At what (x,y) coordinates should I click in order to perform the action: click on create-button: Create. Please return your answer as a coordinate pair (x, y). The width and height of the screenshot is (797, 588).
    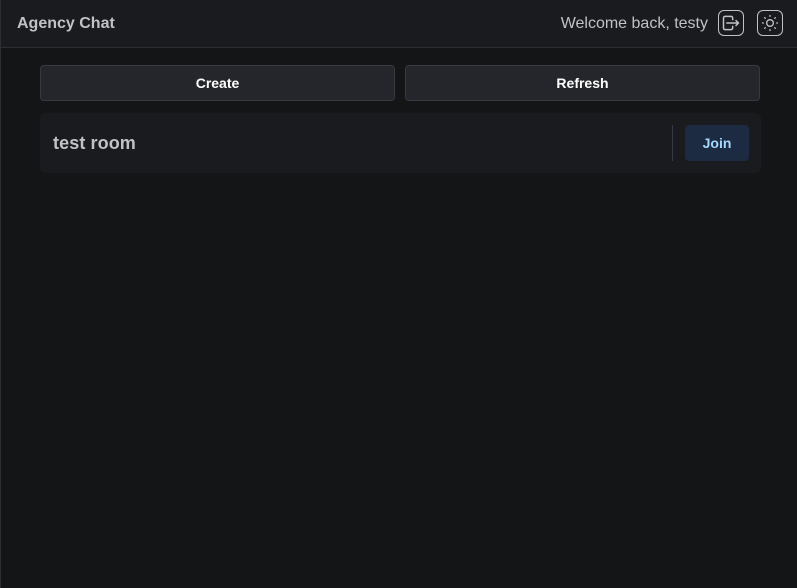
    Looking at the image, I should click on (217, 83).